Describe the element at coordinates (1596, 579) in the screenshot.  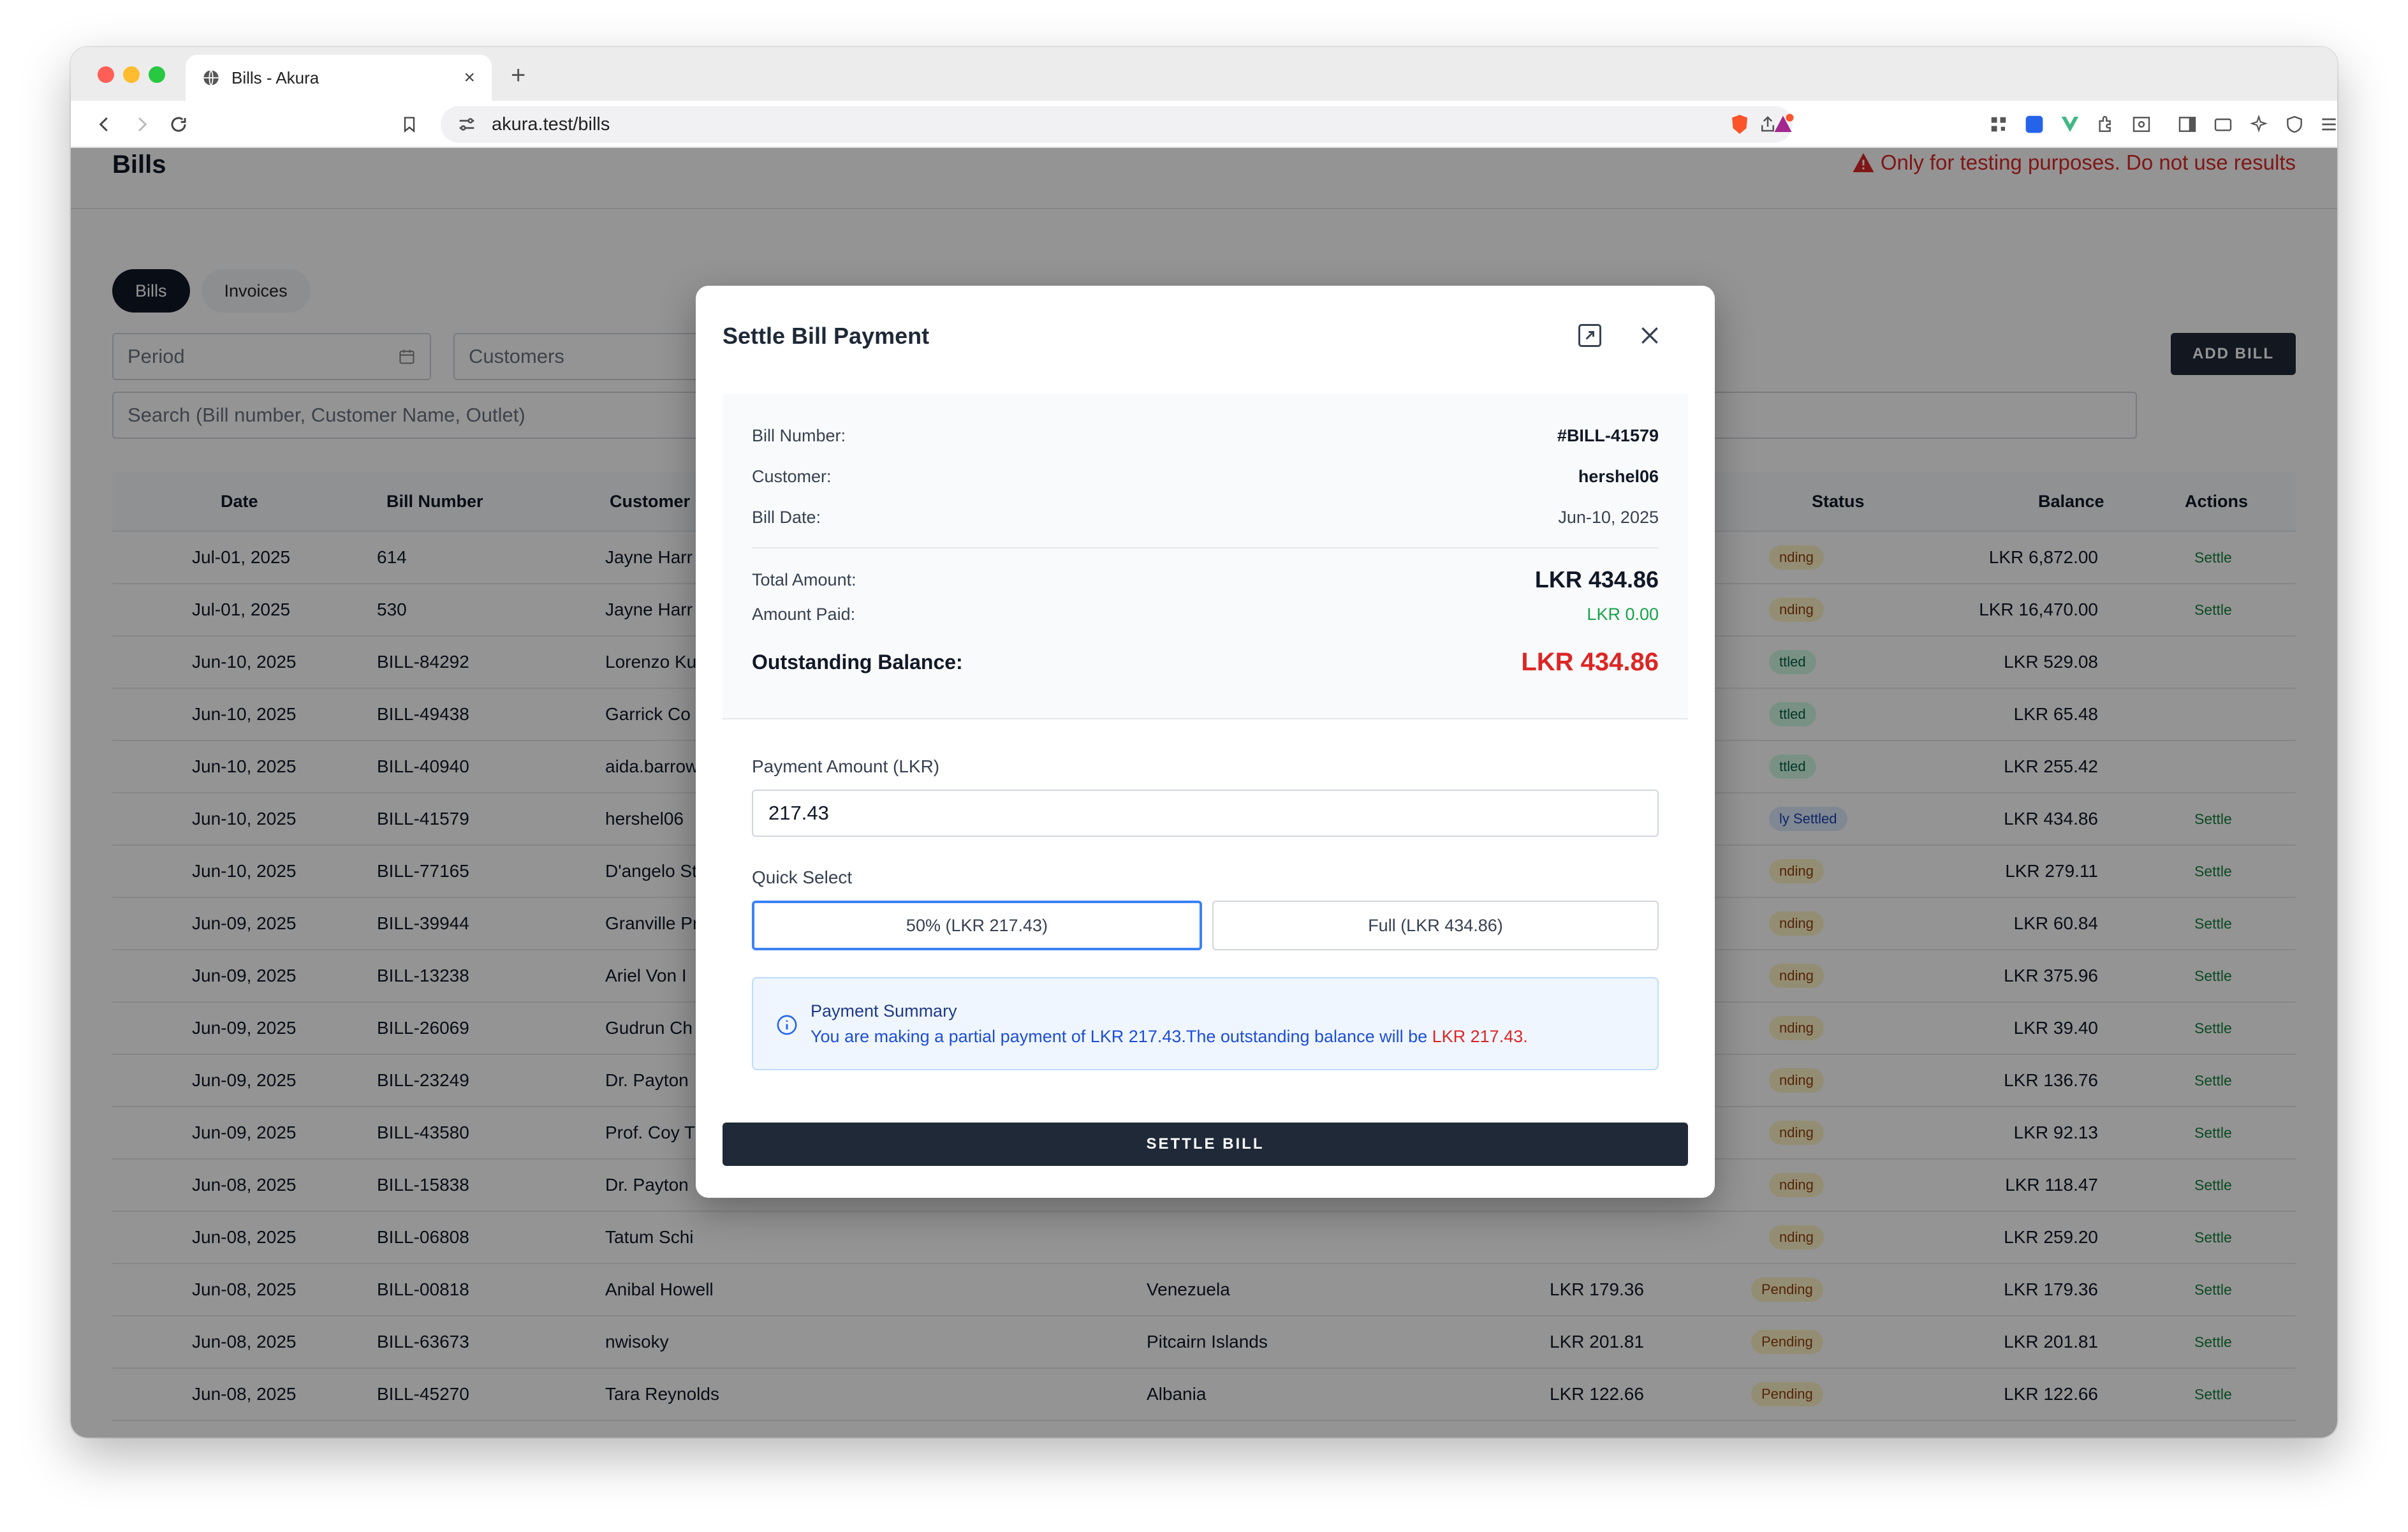
I see `total-value: LKR 434.86` at that location.